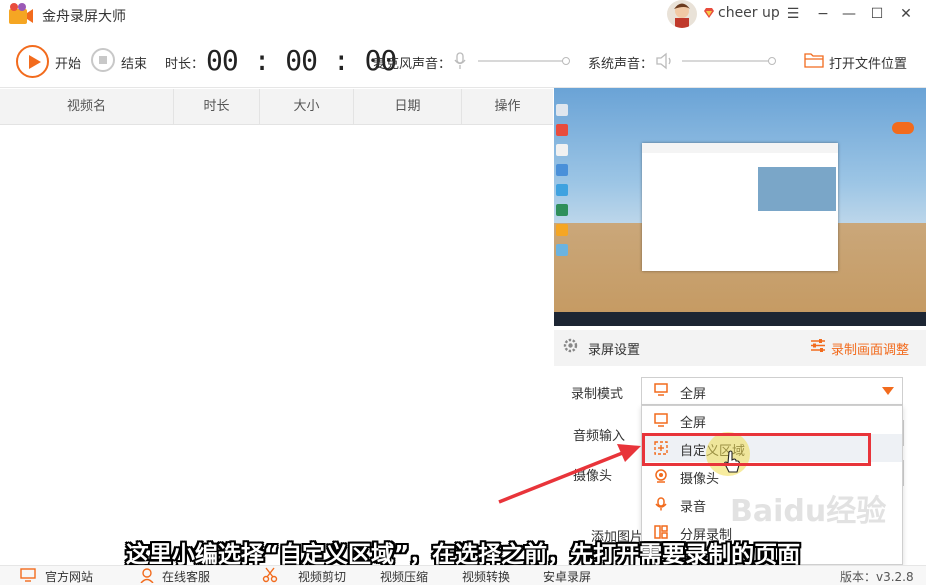 The width and height of the screenshot is (926, 585). I want to click on chevron-down-icon, so click(888, 391).